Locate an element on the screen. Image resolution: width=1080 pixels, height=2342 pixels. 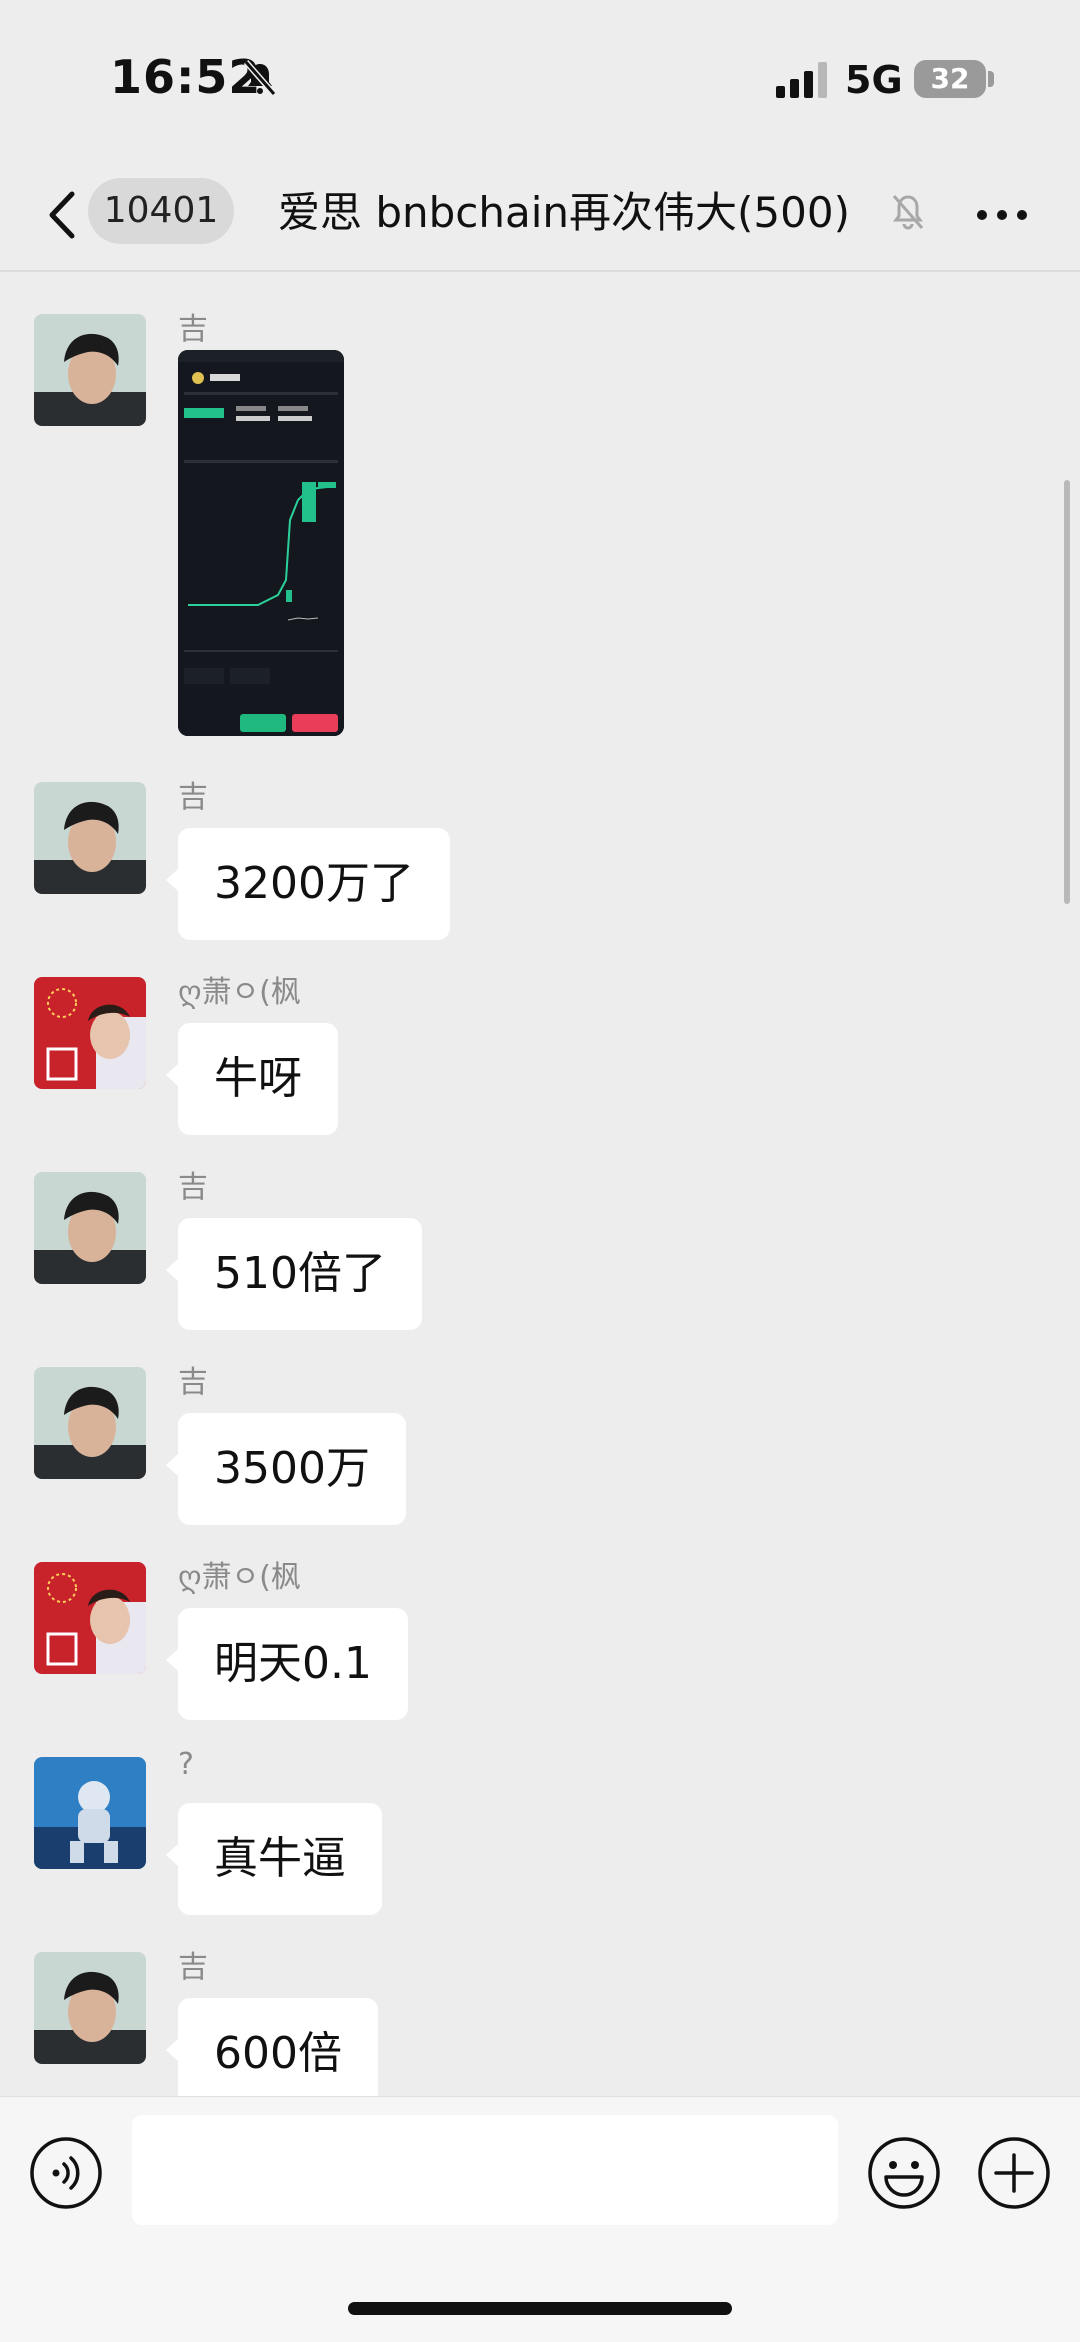
plus-icon is located at coordinates (1014, 2173).